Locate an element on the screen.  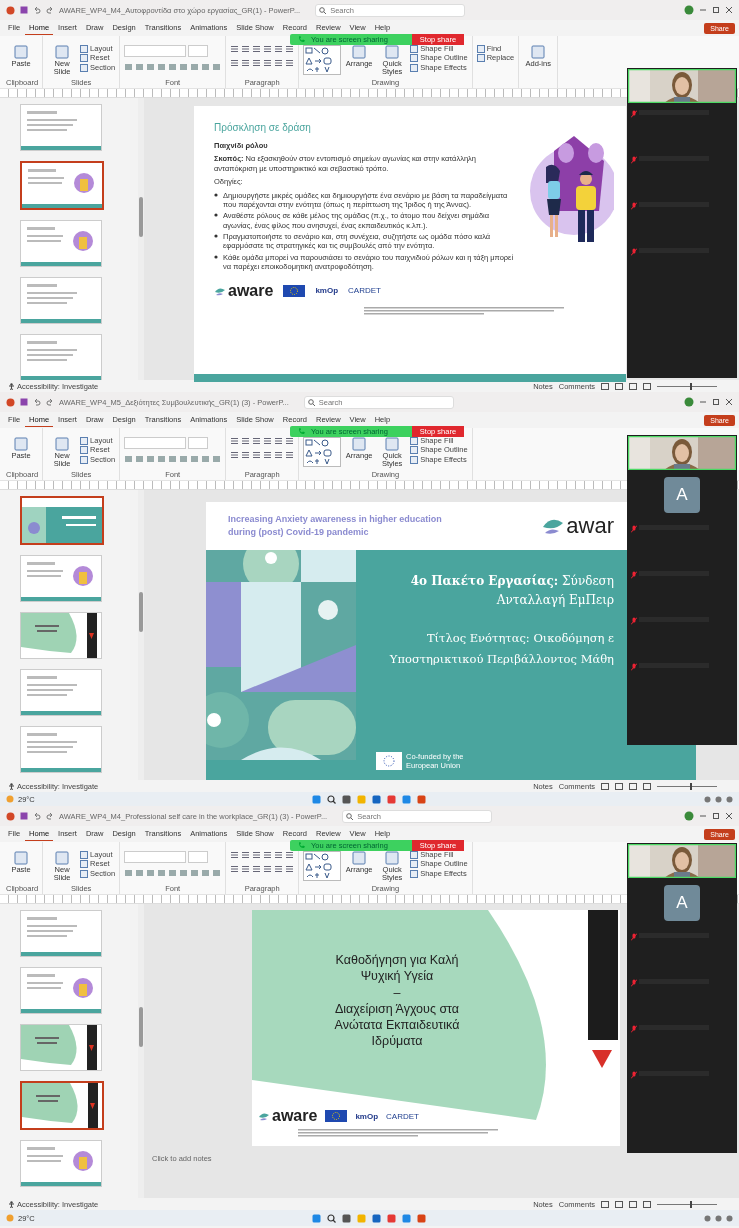
slide-heading: Ανταλλαγή ΕμΠειρ is located at coordinates (555, 601).